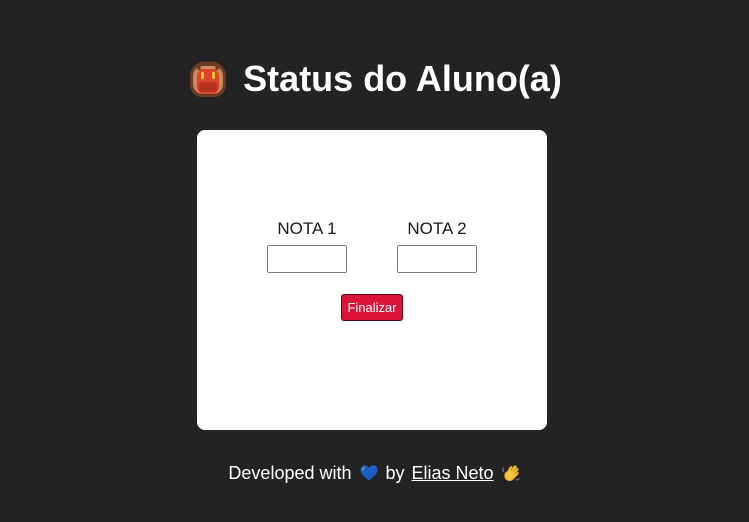 Image resolution: width=749 pixels, height=522 pixels. Describe the element at coordinates (368, 473) in the screenshot. I see `blue-heart-icon` at that location.